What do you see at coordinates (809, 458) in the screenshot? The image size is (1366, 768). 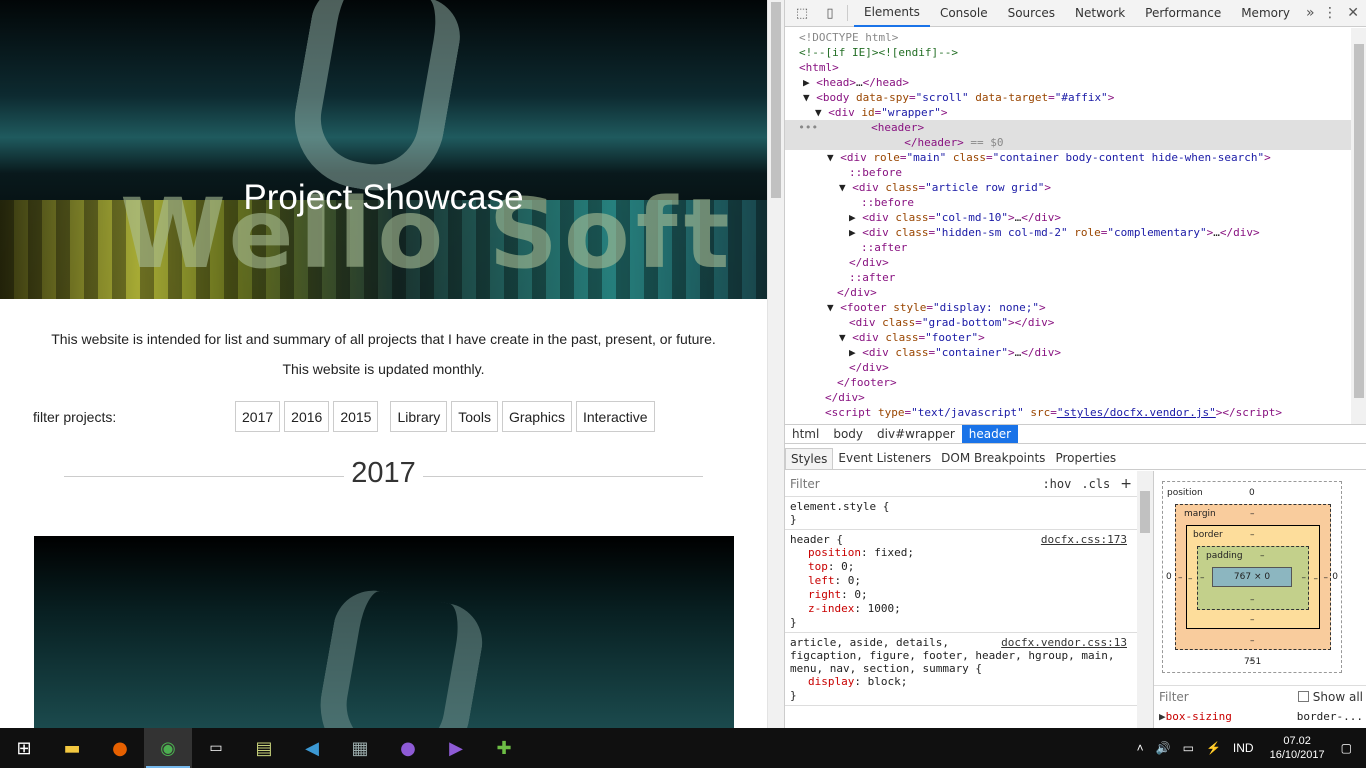 I see `tab-styles: Styles` at bounding box center [809, 458].